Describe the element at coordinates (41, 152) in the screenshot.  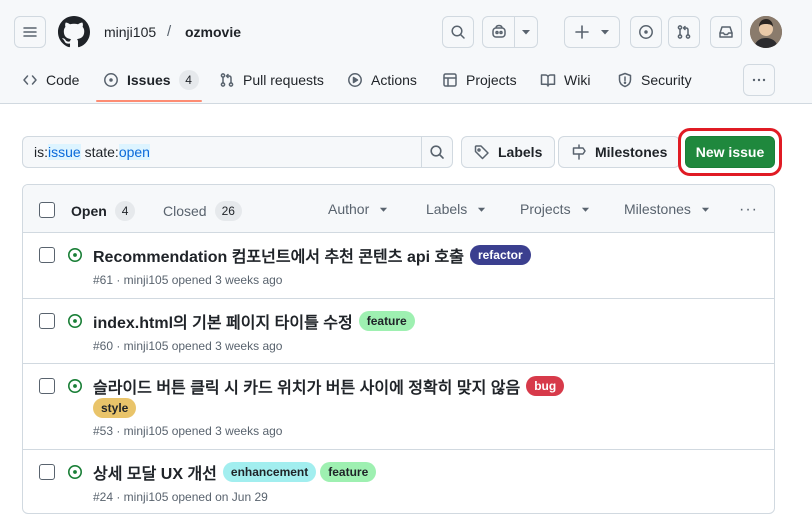
I see `filter-qualifier-is: is:` at that location.